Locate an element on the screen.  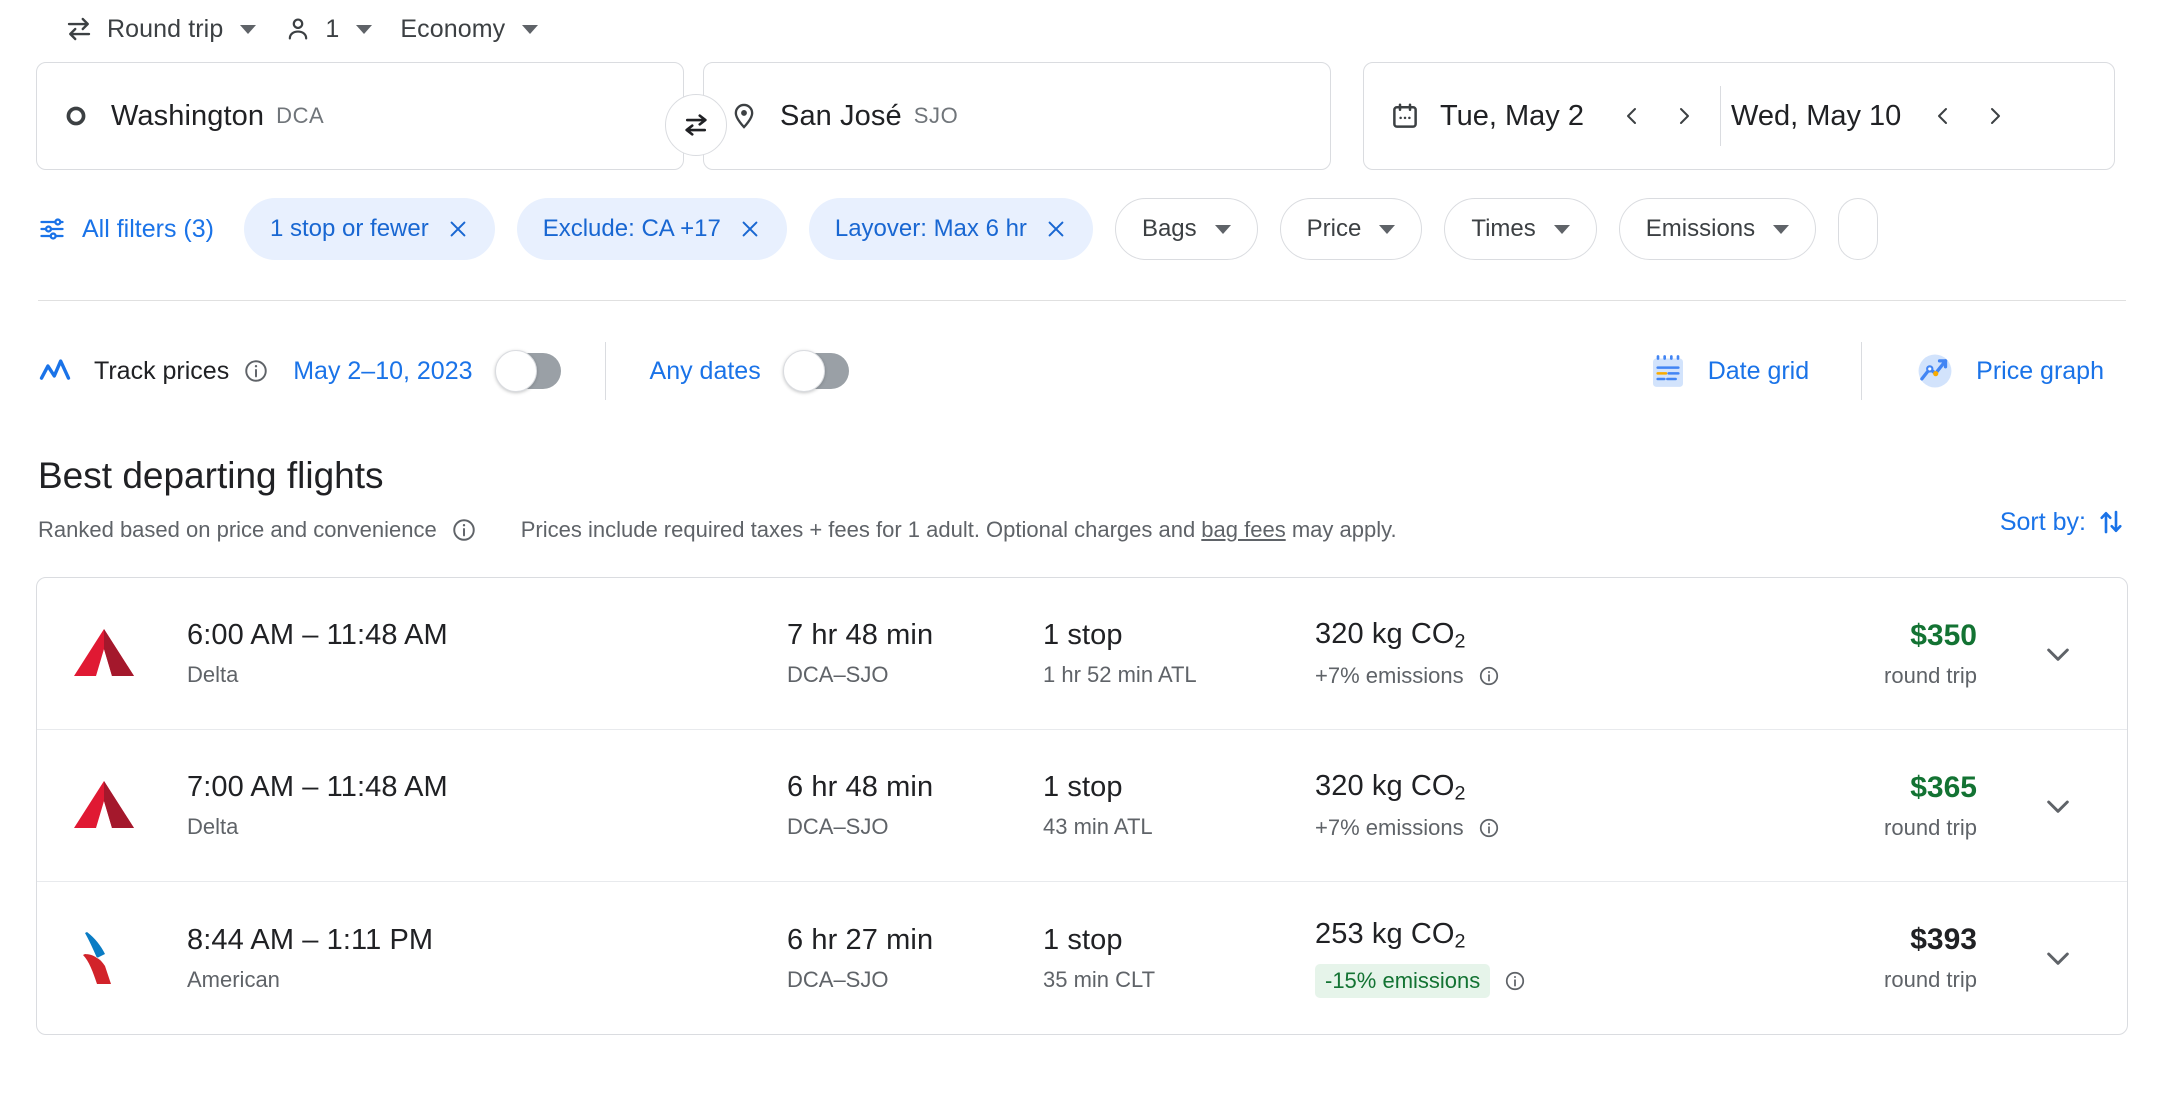
flight-times-cell: 6:00 AM – 11:48 AM Delta is located at coordinates (487, 653).